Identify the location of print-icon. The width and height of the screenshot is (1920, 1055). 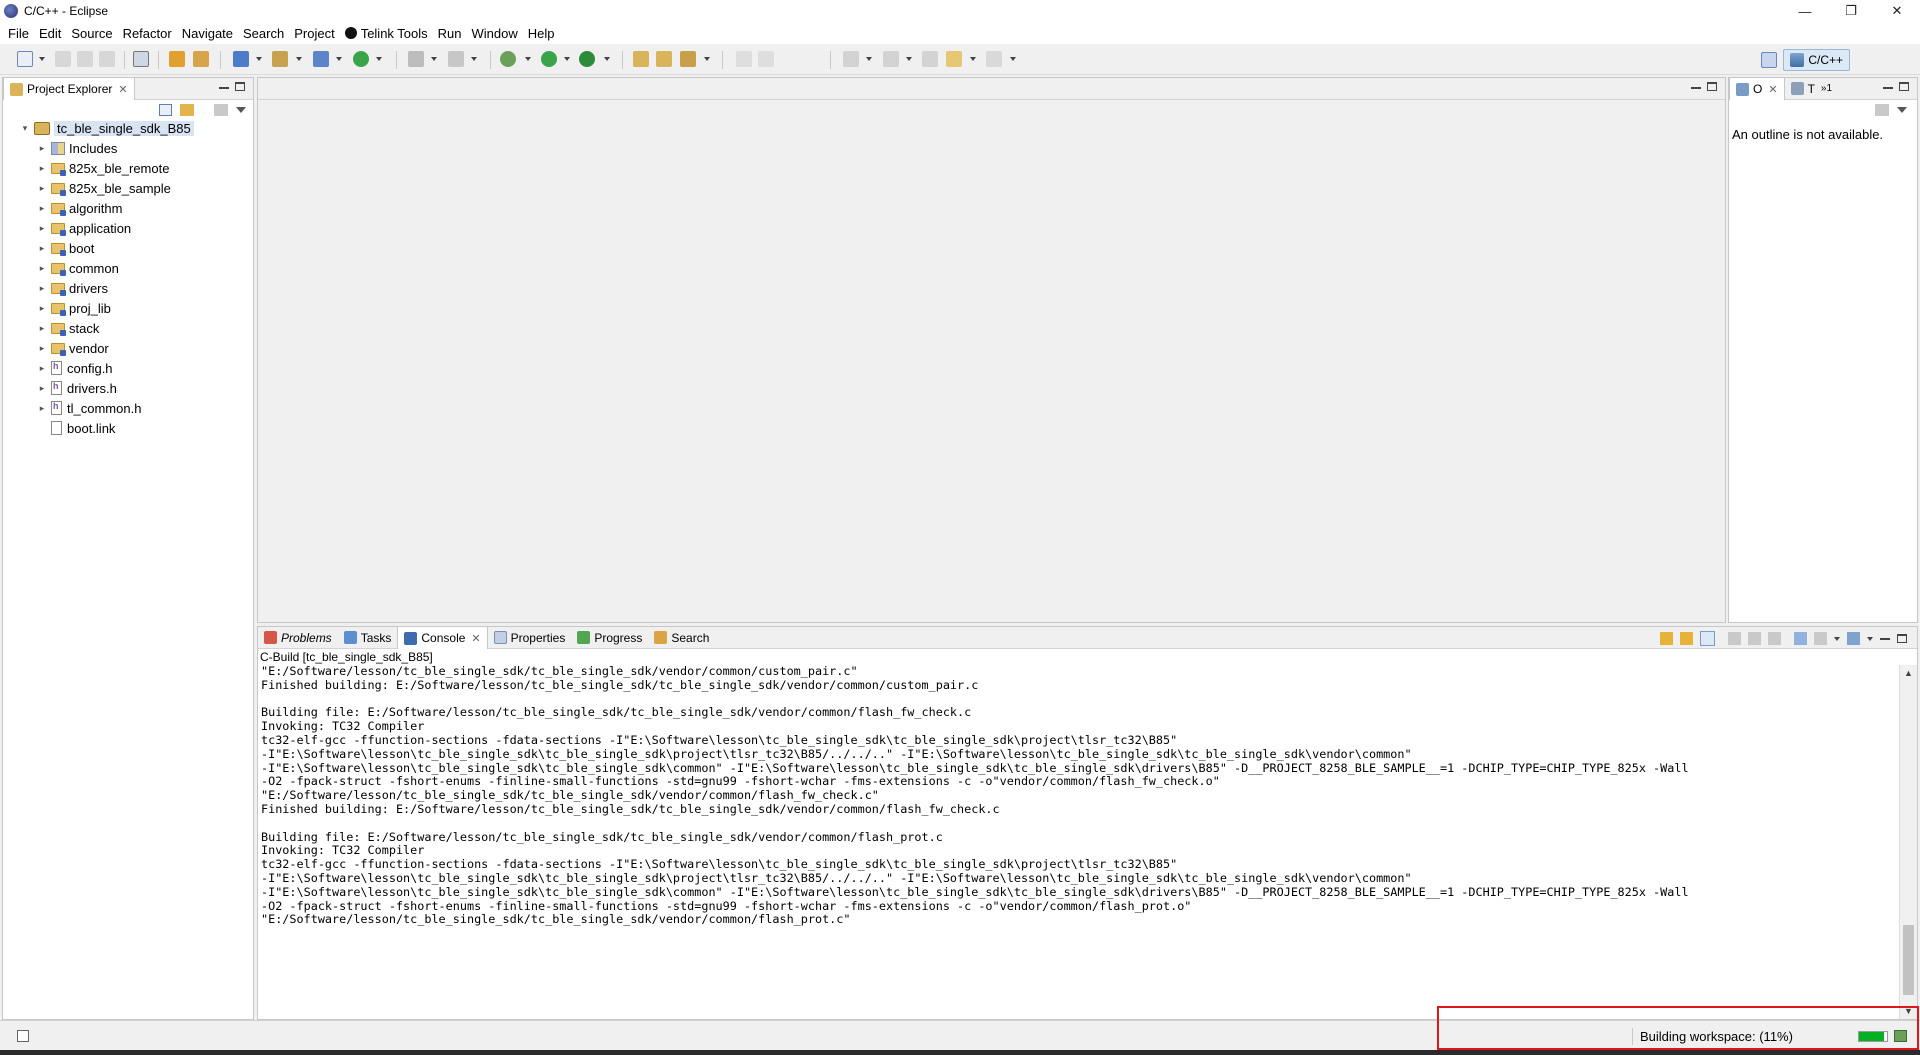
(107, 59).